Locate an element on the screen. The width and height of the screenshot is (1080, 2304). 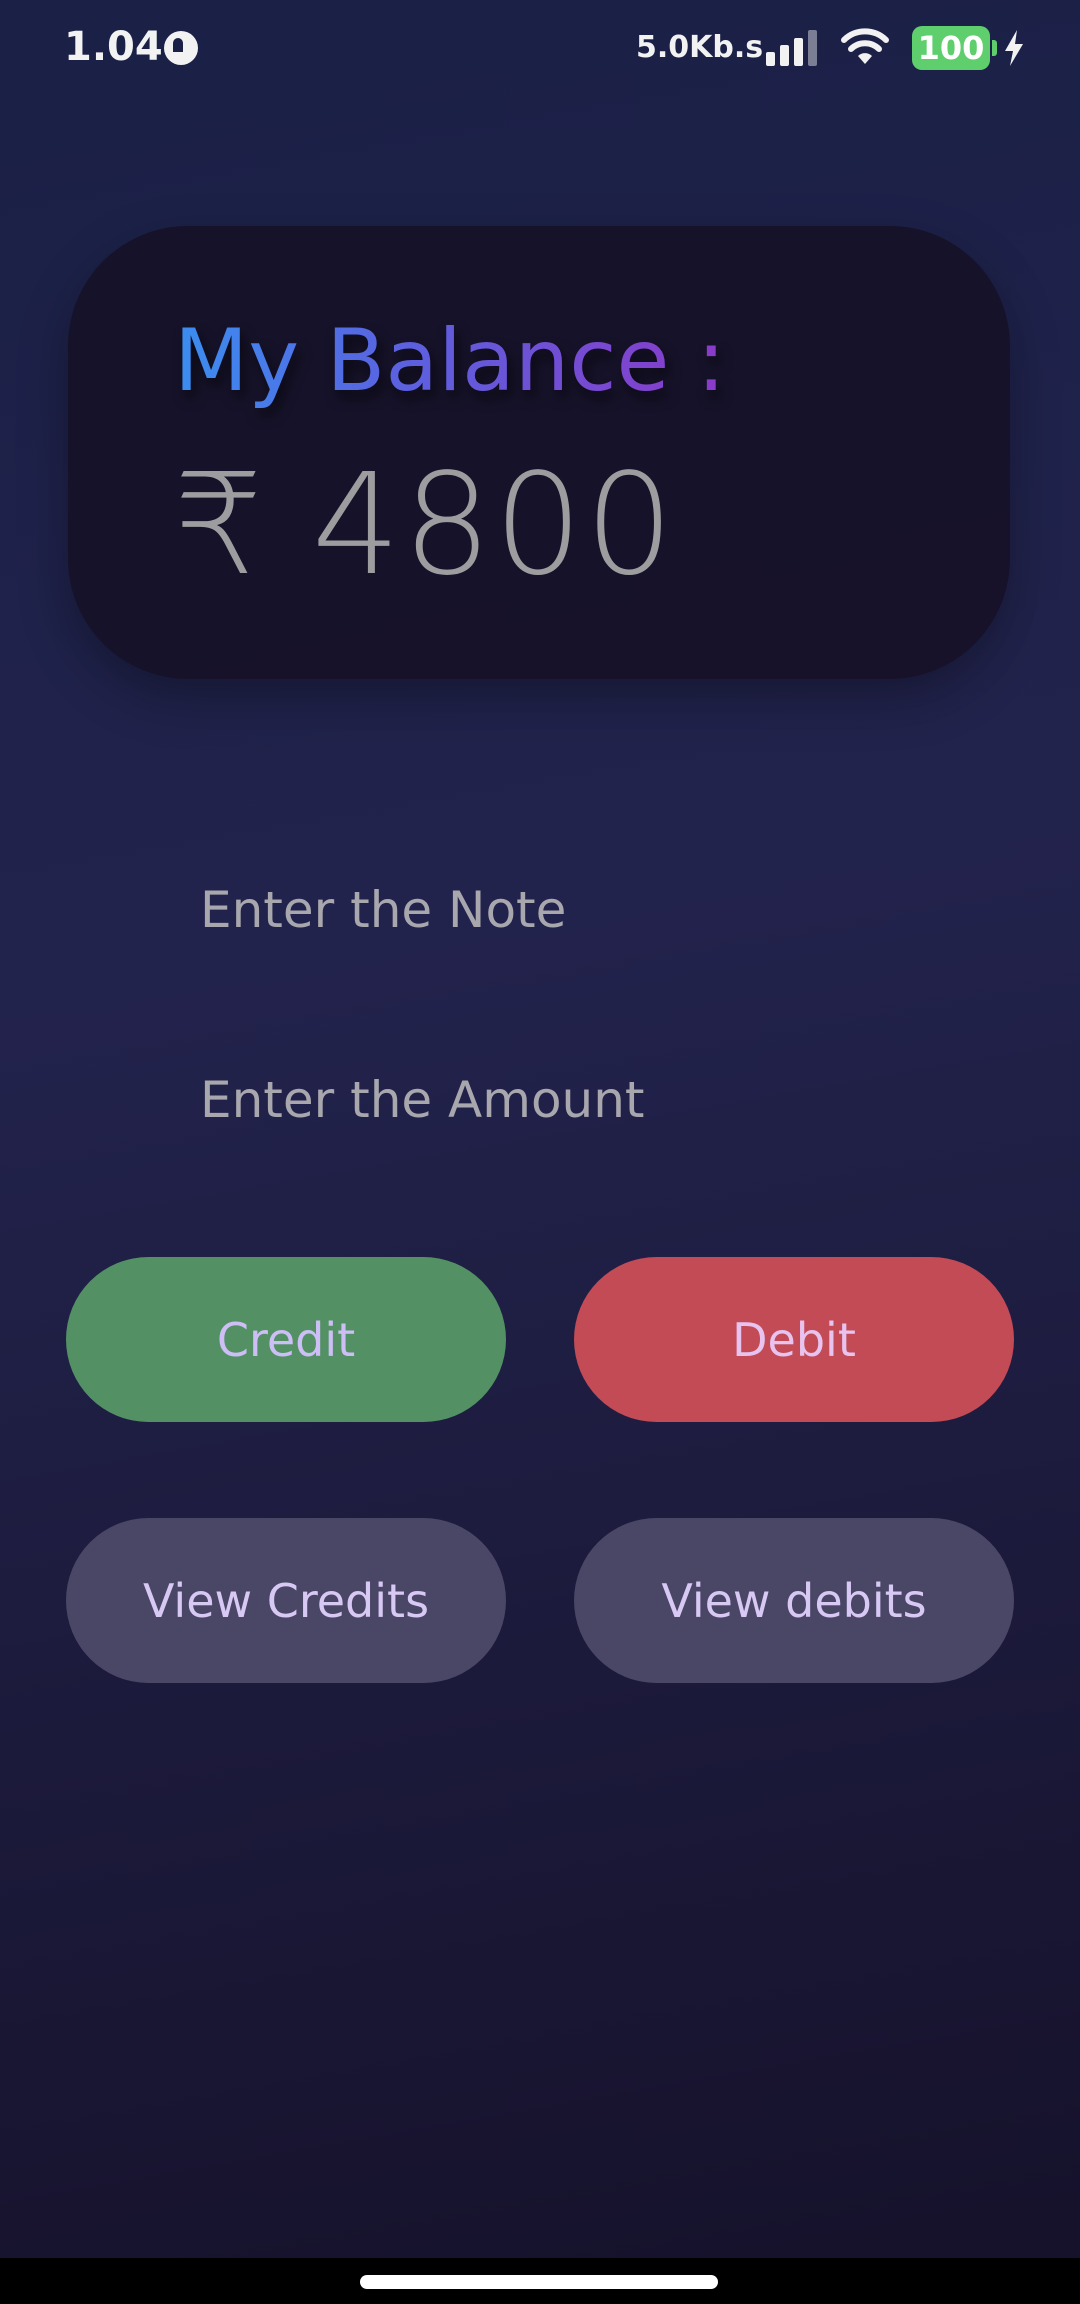
status-time: 1.04 is located at coordinates (113, 47).